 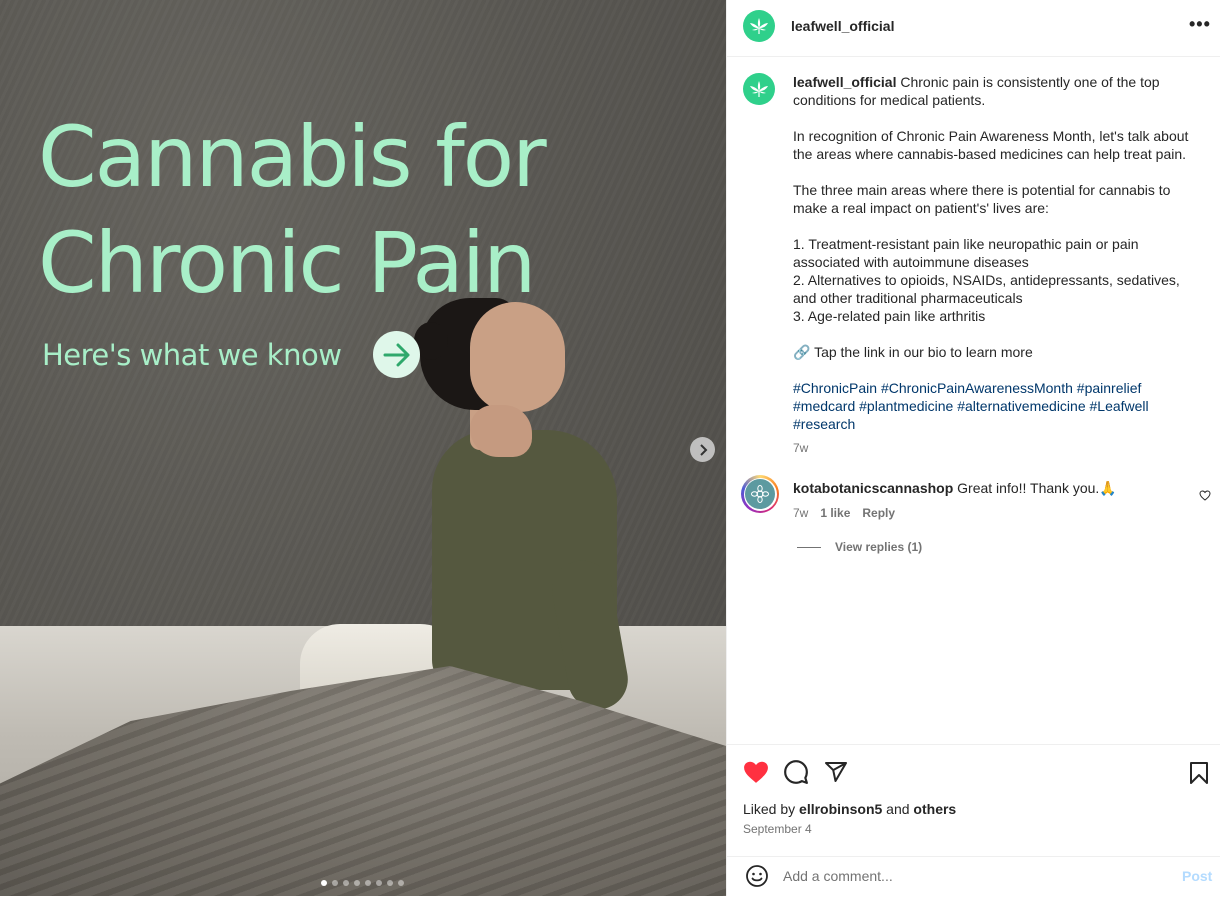 I want to click on liked-by-user: ellrobinson5, so click(x=840, y=809).